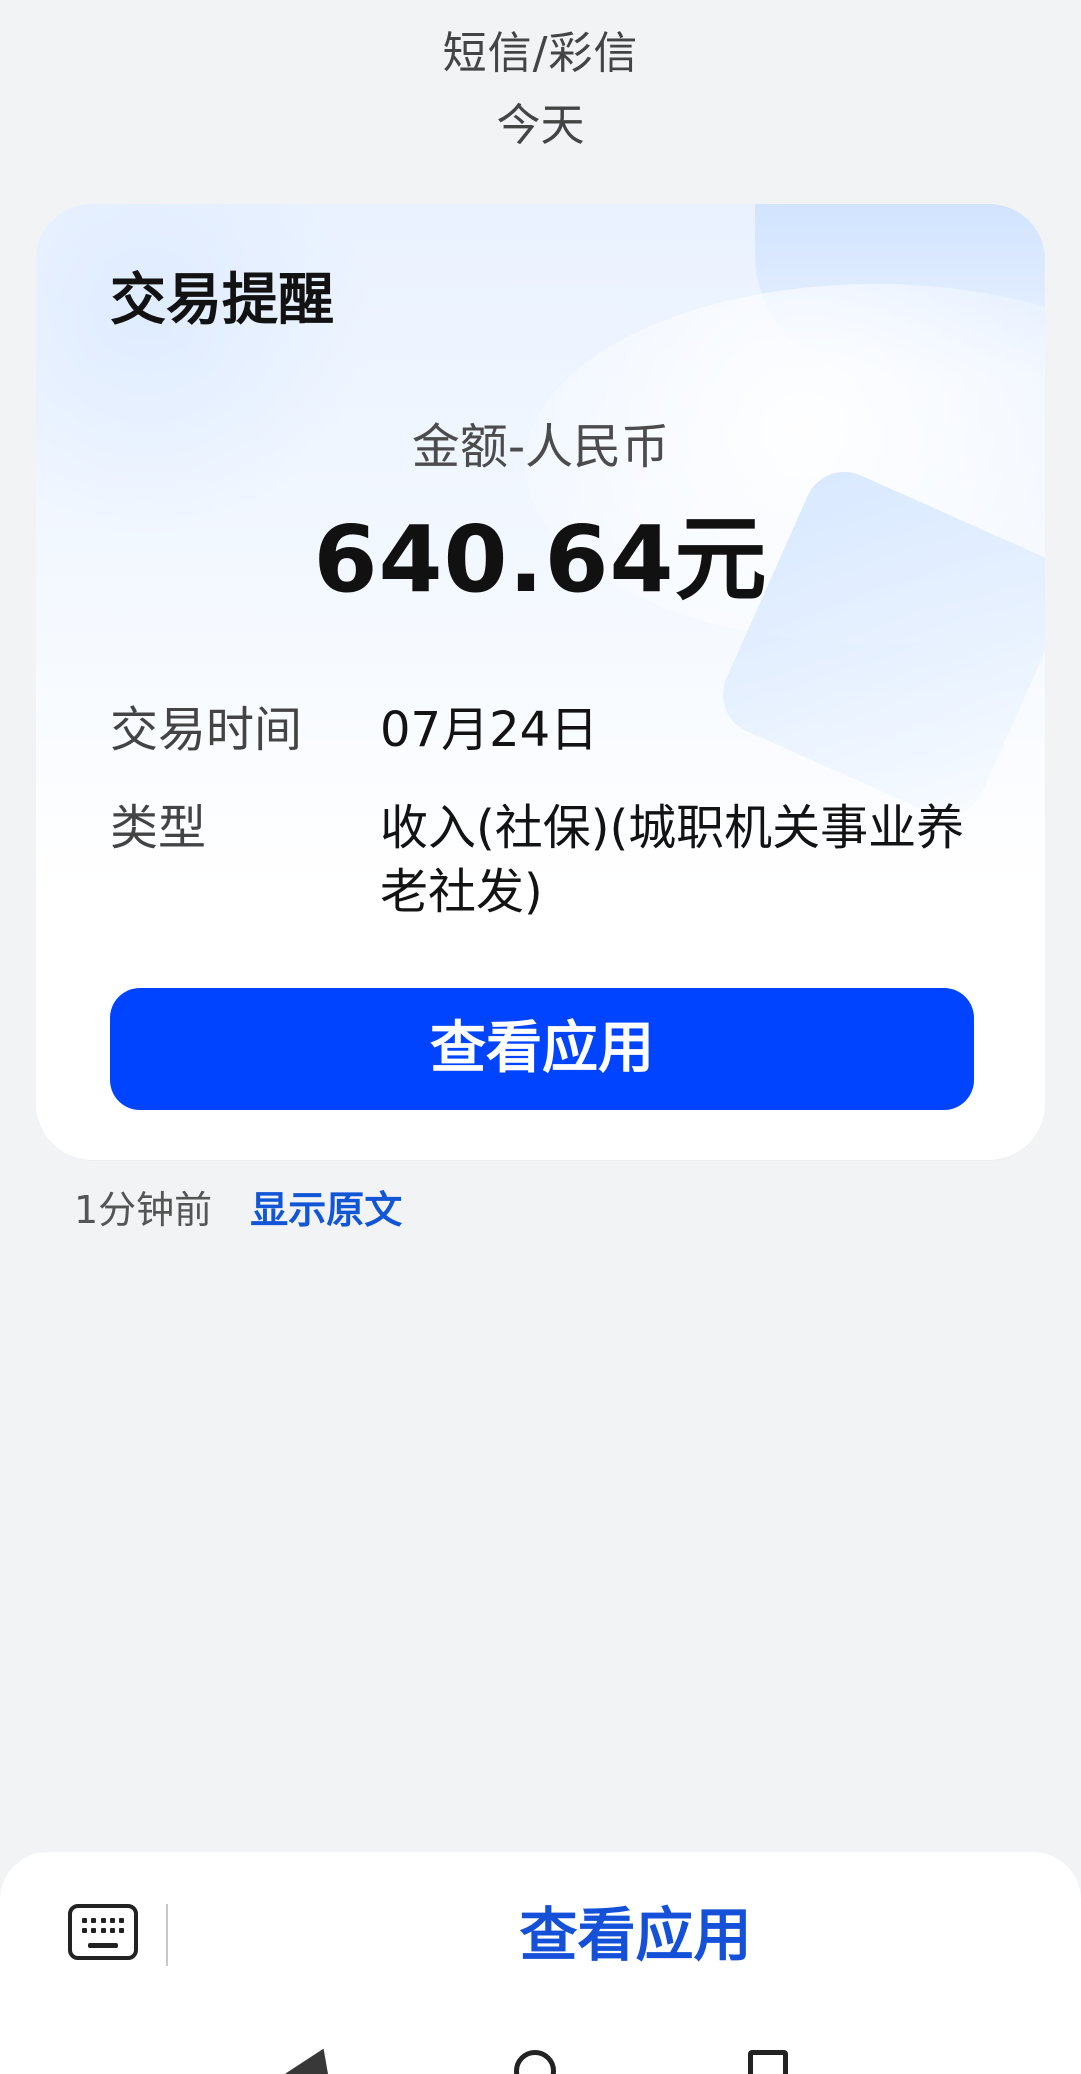  Describe the element at coordinates (768, 2062) in the screenshot. I see `recent-apps-icon` at that location.